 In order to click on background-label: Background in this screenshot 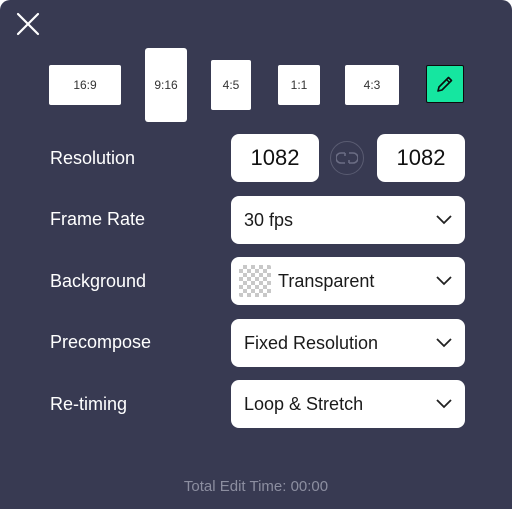, I will do `click(98, 281)`.